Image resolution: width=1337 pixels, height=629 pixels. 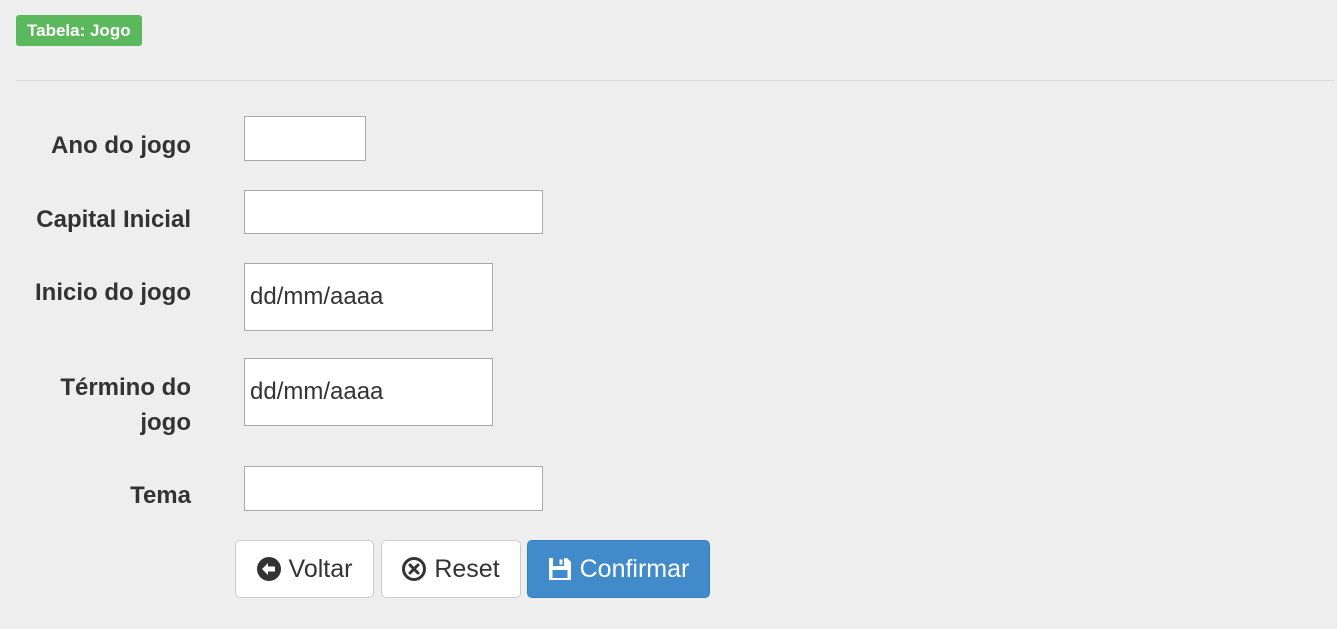 I want to click on table-name-badge: Tabela: Jogo, so click(x=79, y=30).